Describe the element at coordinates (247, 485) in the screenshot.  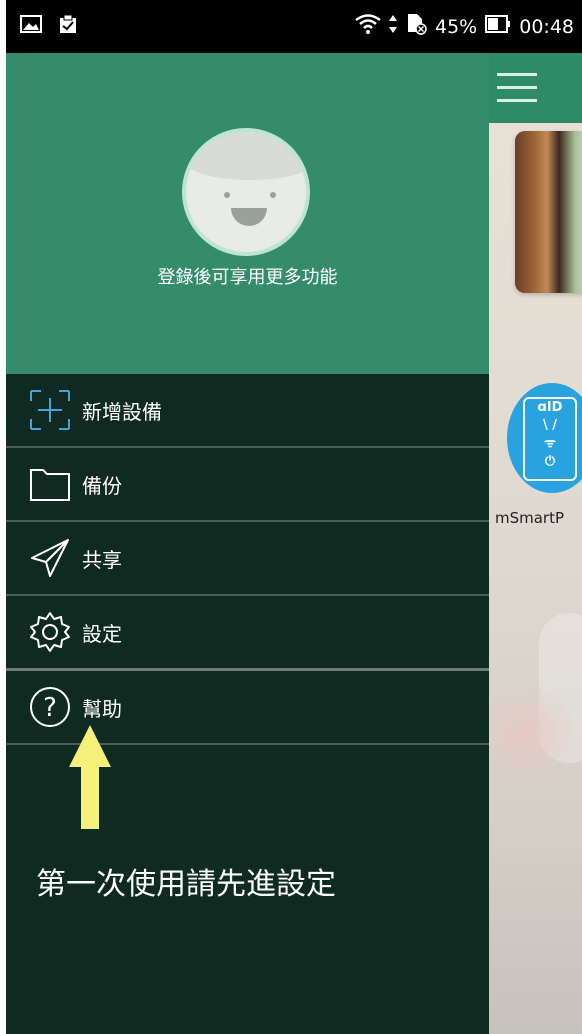
I see `menu-item-backup: 備份` at that location.